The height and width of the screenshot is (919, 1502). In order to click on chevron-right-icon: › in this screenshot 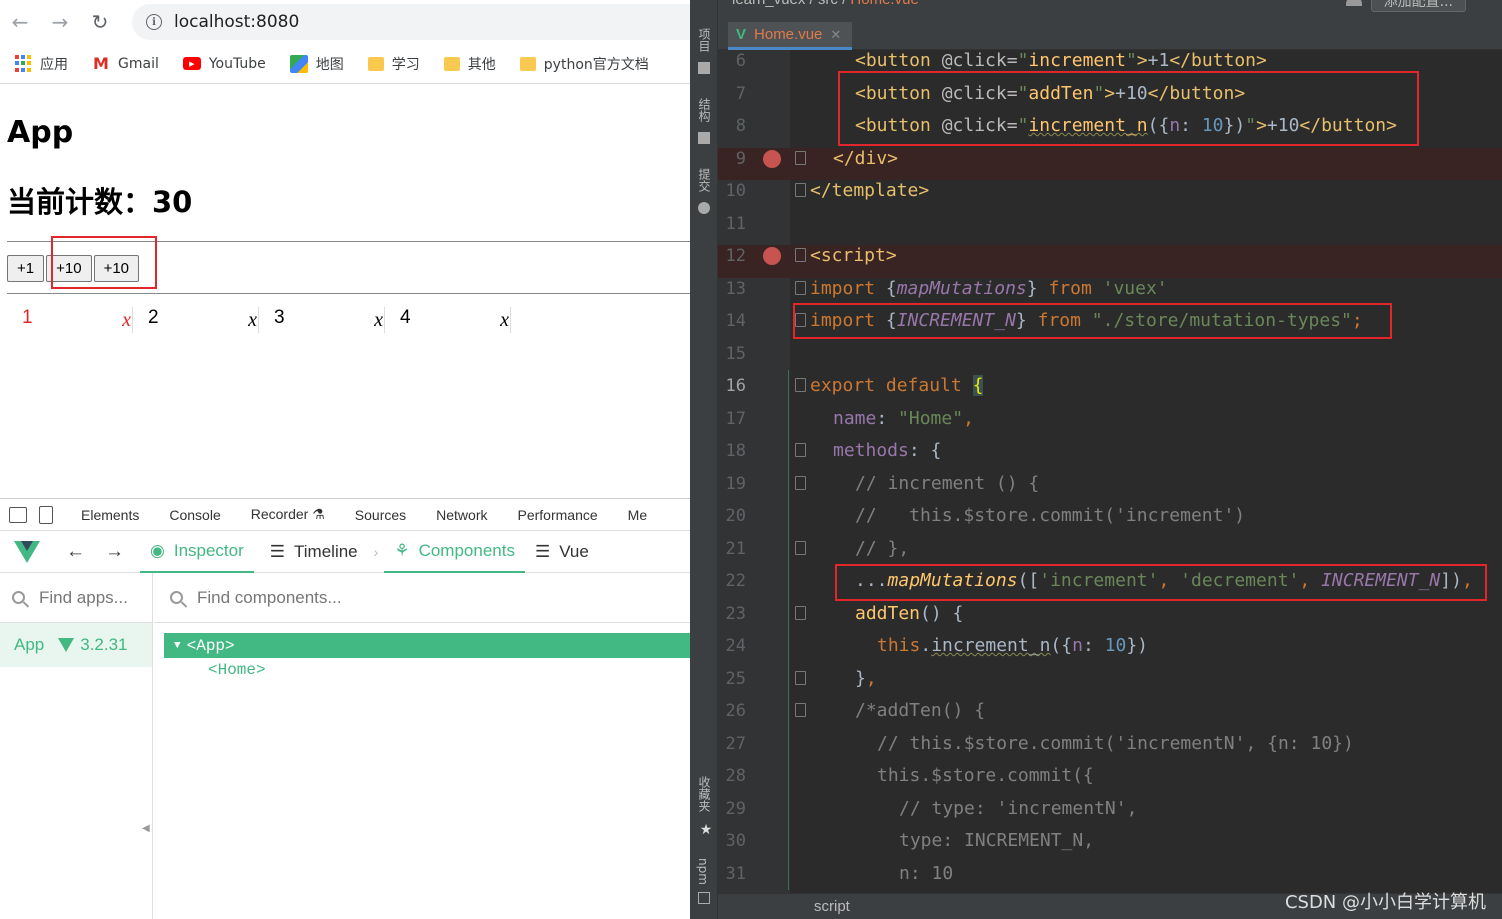, I will do `click(376, 551)`.